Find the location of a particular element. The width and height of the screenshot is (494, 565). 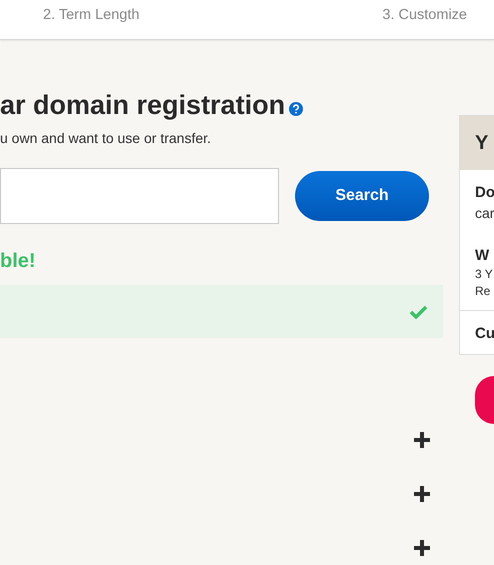

panel-title: Y is located at coordinates (481, 143).